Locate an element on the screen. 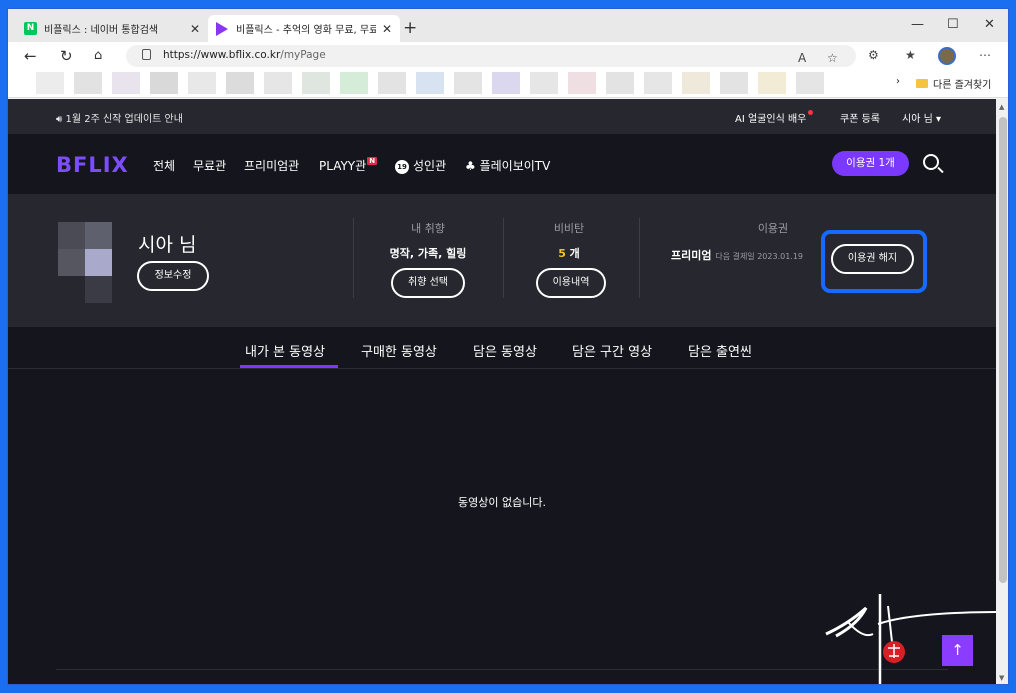  scroll-up-arrow-icon: ▲ is located at coordinates (1001, 107).